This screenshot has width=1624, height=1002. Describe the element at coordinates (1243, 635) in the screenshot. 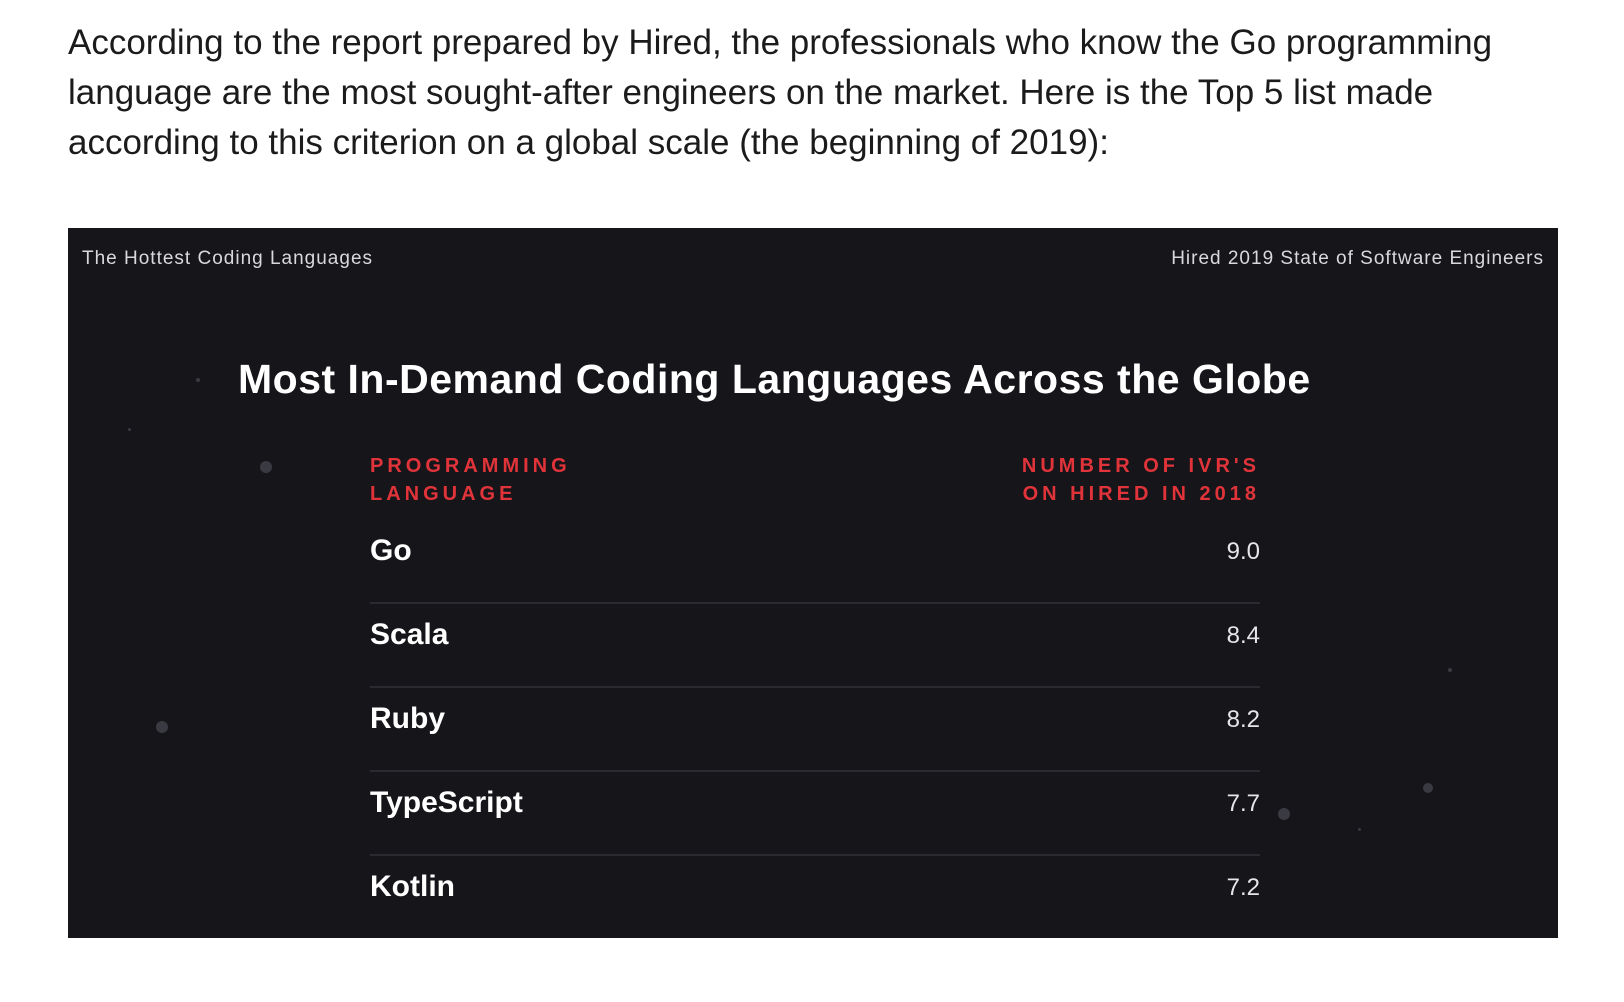

I see `ivr-value: 8.4` at that location.